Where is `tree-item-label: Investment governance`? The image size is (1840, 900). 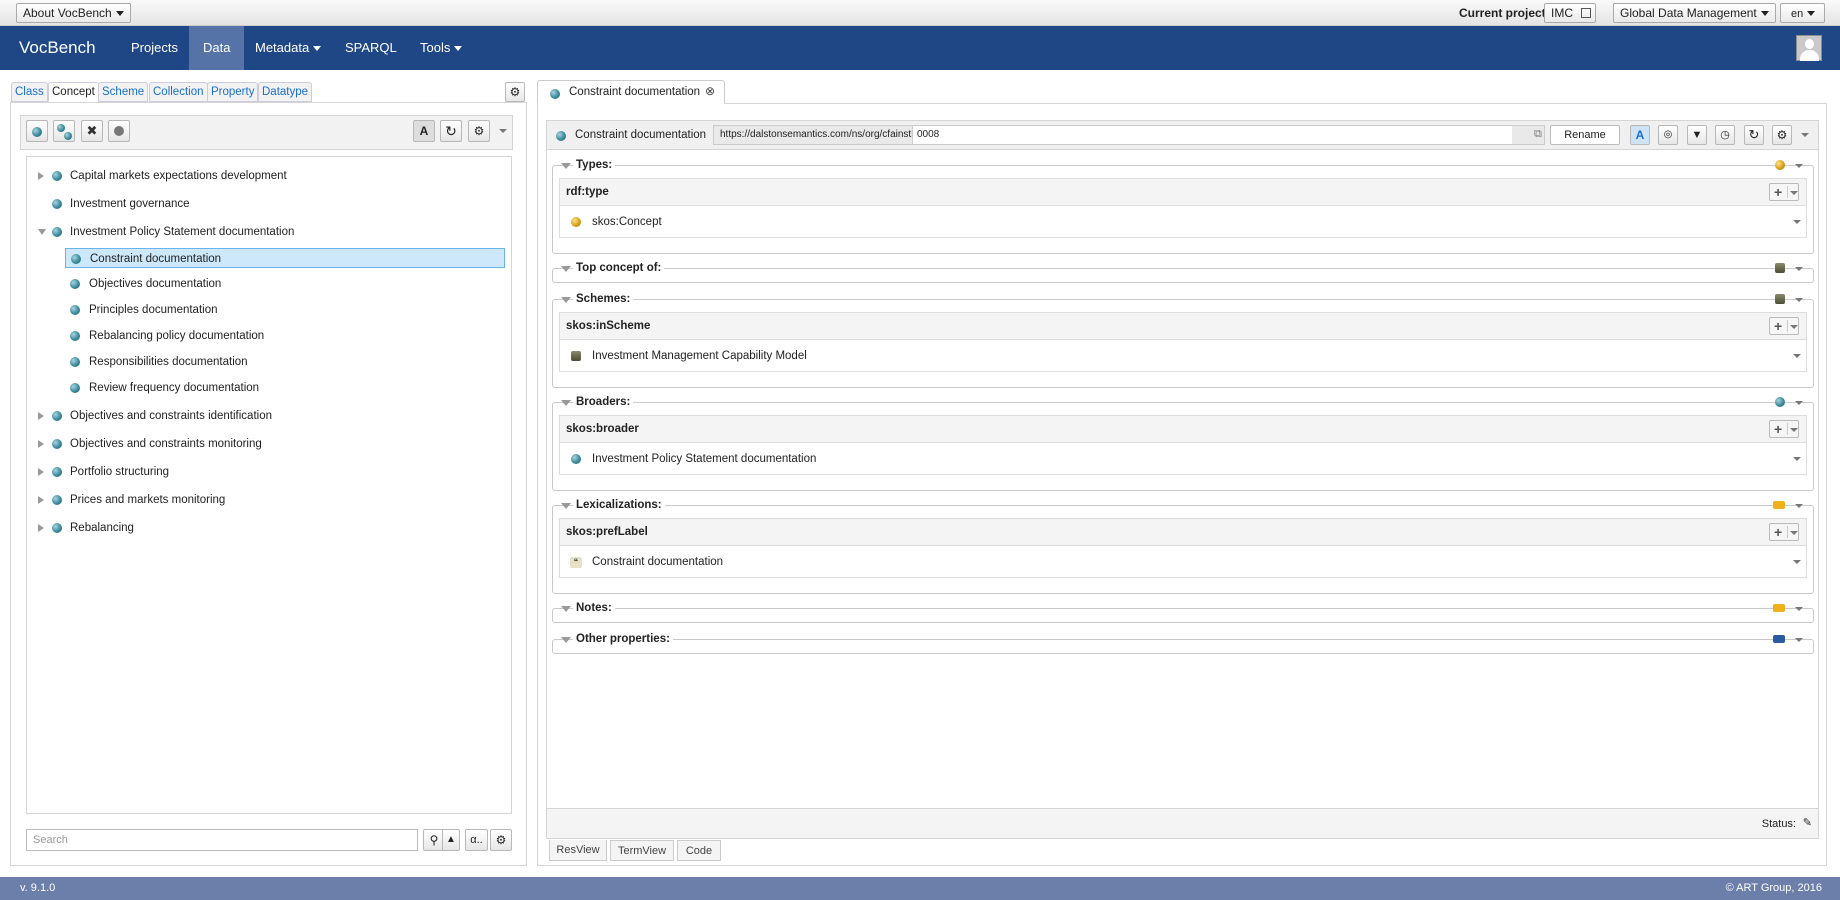 tree-item-label: Investment governance is located at coordinates (130, 204).